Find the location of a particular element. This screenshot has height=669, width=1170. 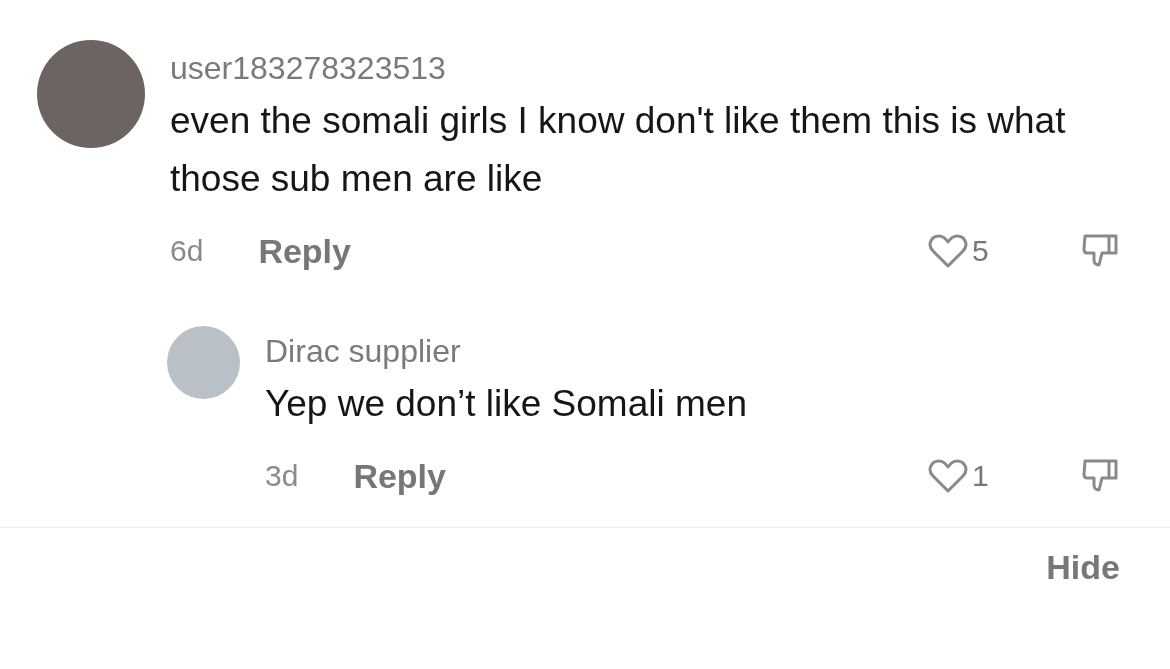

like-count: 1 is located at coordinates (981, 476).